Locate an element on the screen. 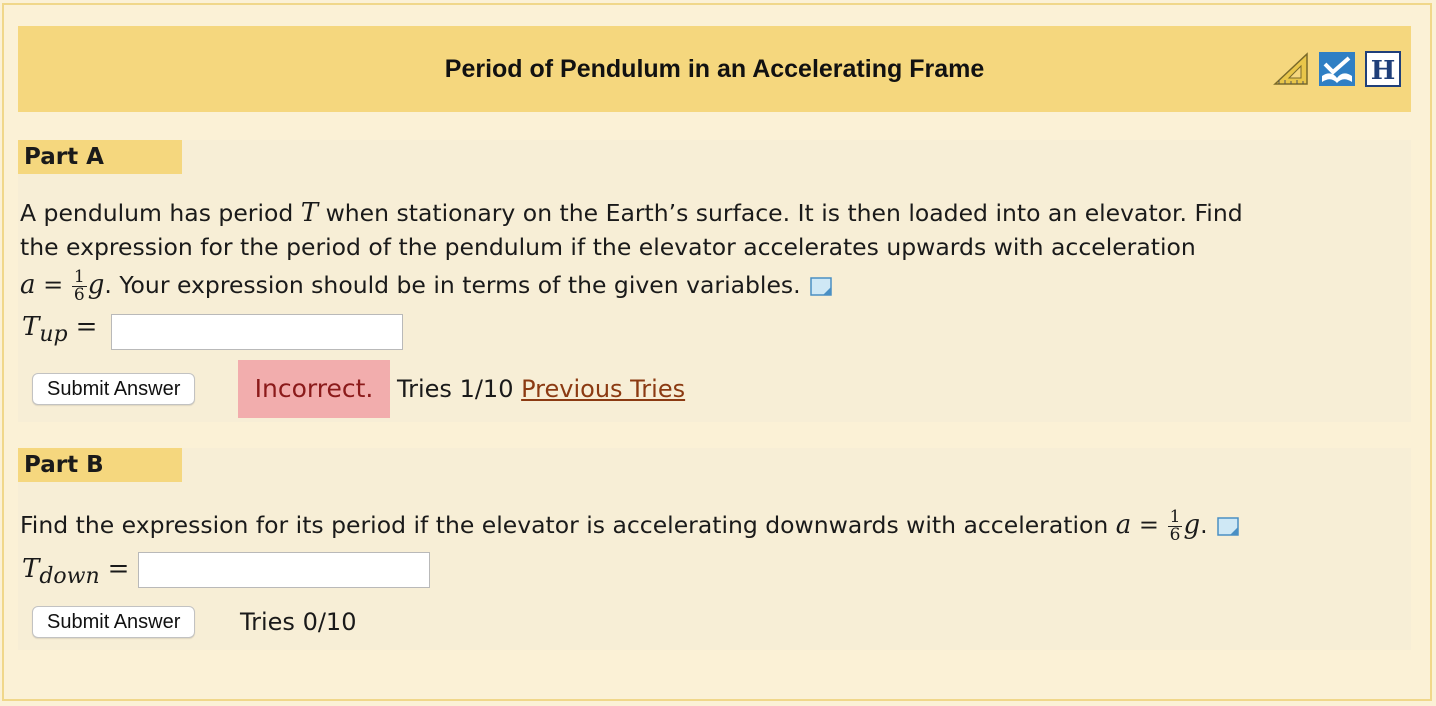 The width and height of the screenshot is (1436, 706). answer-subscript: down is located at coordinates (69, 576).